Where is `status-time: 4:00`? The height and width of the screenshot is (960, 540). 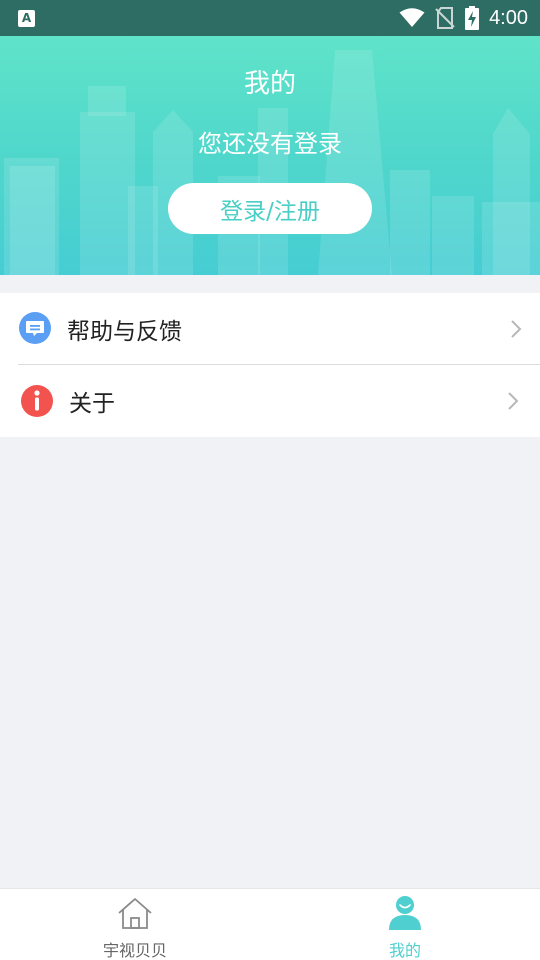 status-time: 4:00 is located at coordinates (508, 17).